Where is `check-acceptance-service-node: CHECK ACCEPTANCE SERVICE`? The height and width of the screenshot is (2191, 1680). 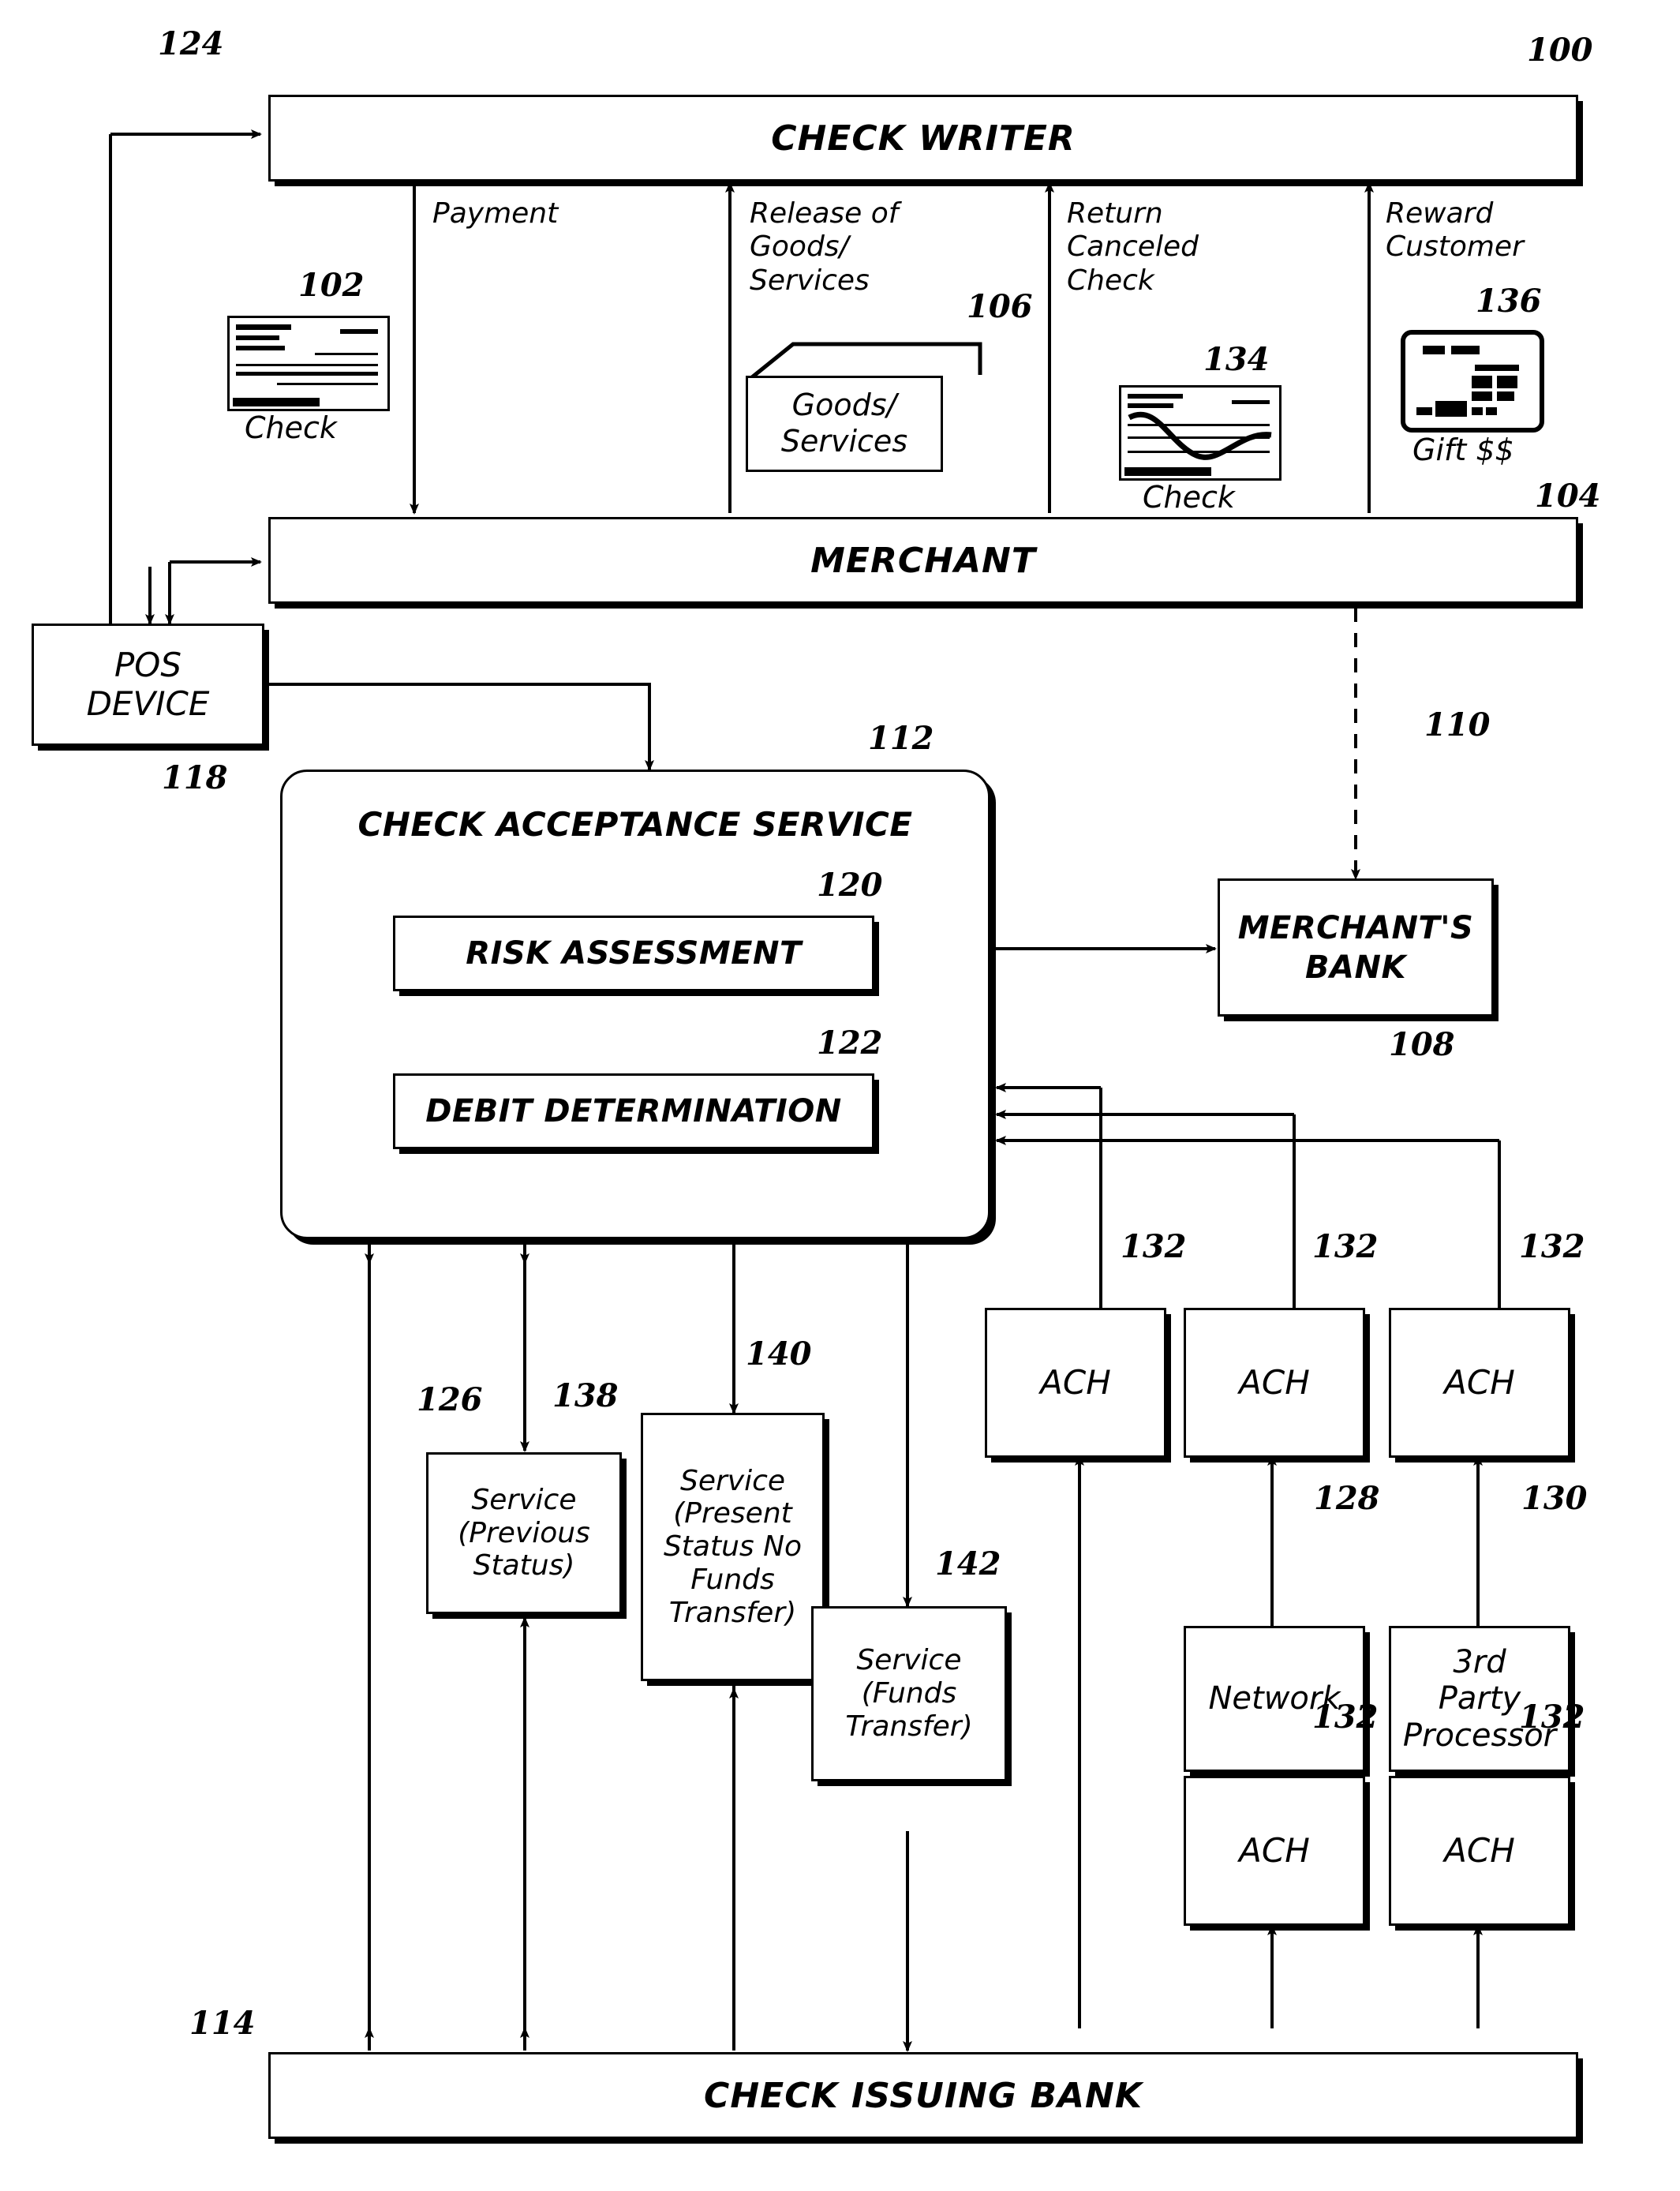
check-acceptance-service-node: CHECK ACCEPTANCE SERVICE is located at coordinates (635, 1005).